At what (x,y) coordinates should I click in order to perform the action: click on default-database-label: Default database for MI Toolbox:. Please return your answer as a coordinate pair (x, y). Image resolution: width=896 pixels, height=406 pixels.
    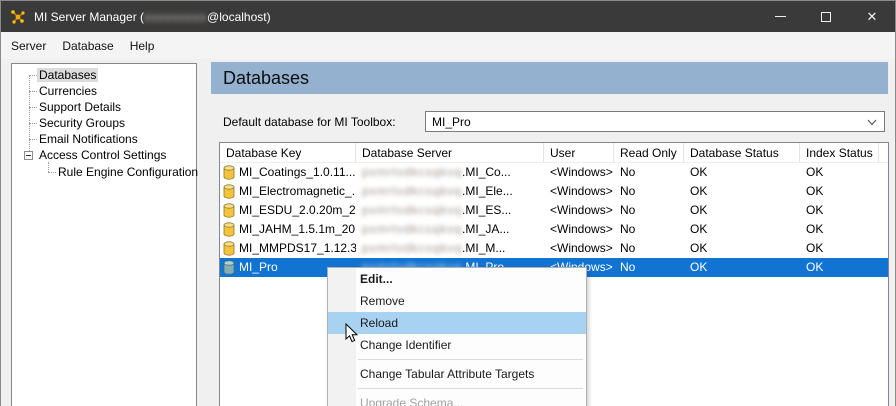
    Looking at the image, I should click on (309, 122).